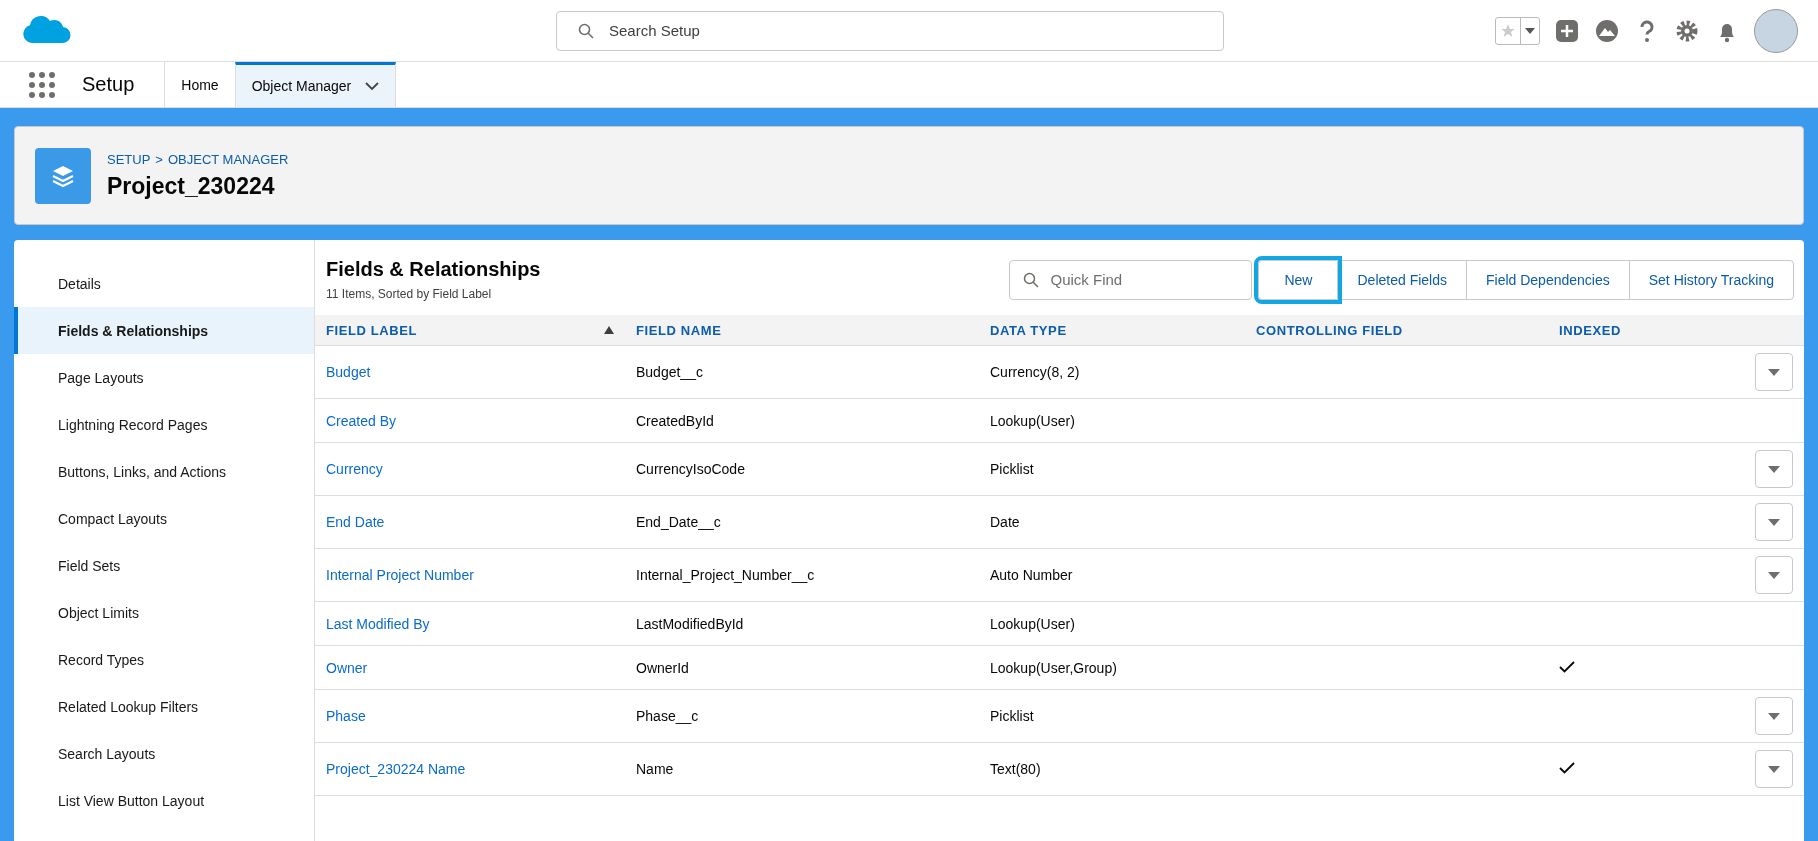 This screenshot has width=1818, height=841. I want to click on data-type: Lookup(User,Group), so click(1053, 667).